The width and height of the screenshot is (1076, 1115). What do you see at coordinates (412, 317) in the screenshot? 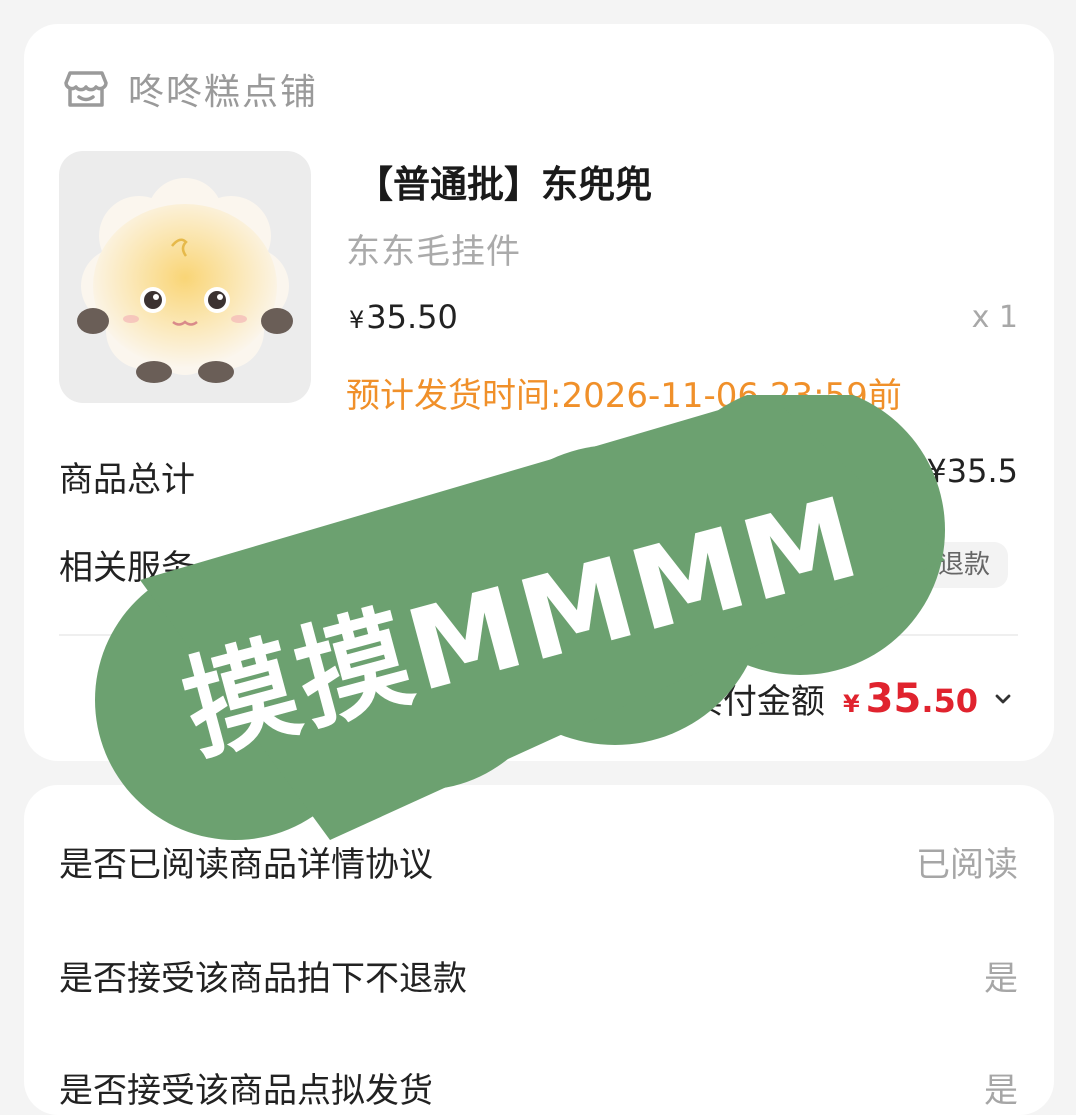
I see `product-price-value: 35.50` at bounding box center [412, 317].